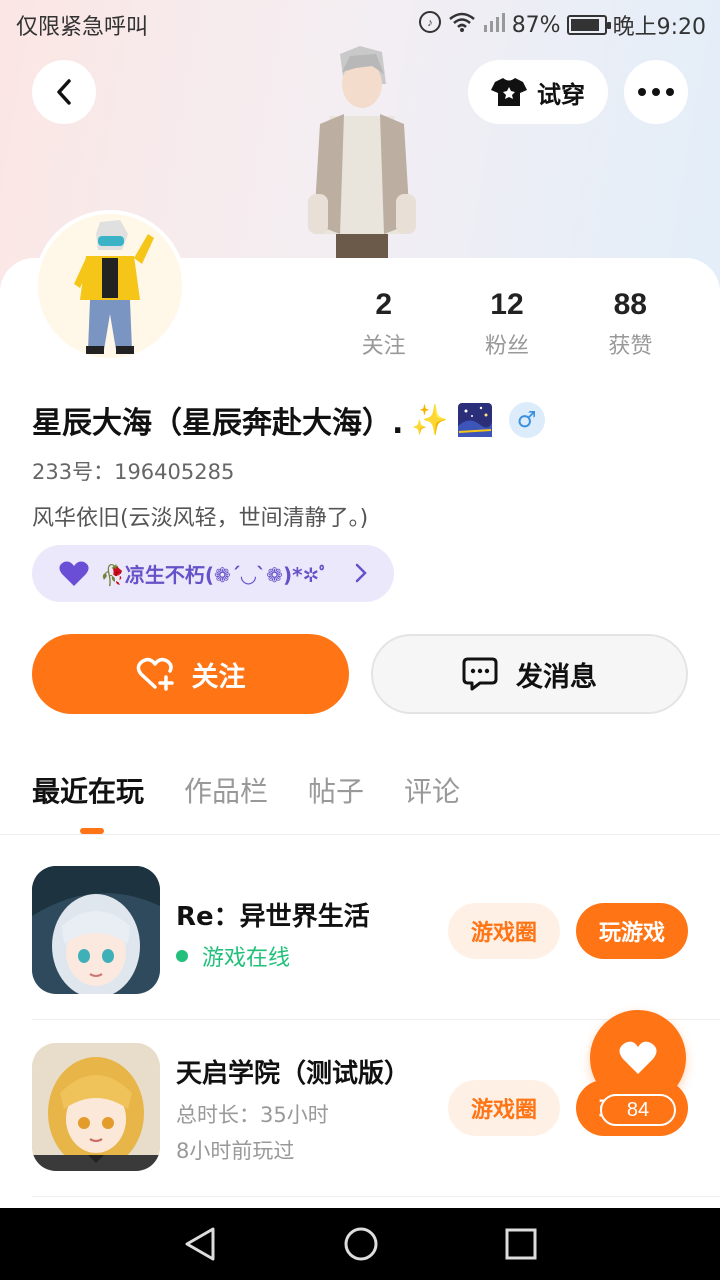 This screenshot has width=720, height=1280. I want to click on chat-bubble-icon, so click(480, 674).